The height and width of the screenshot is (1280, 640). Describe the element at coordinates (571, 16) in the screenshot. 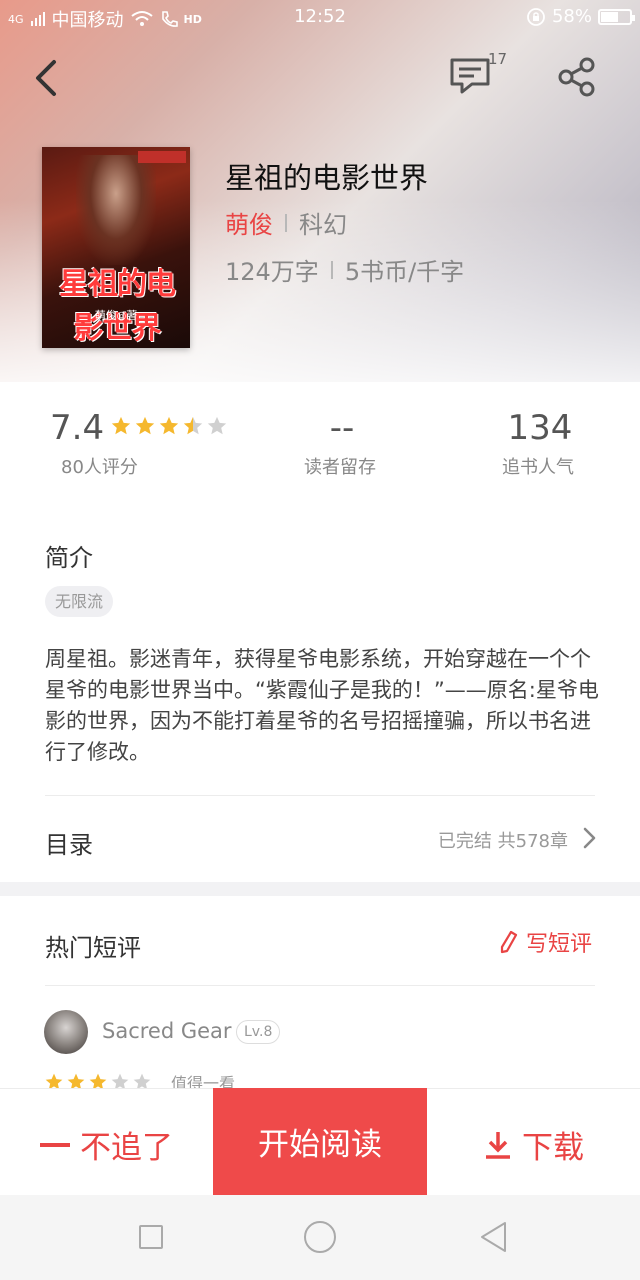

I see `battery-percent: 58%` at that location.